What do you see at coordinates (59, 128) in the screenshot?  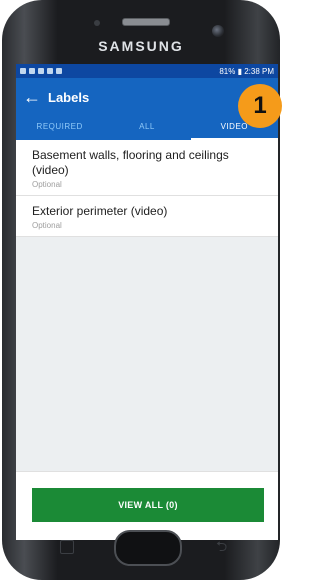 I see `tab-required: REQUIRED` at bounding box center [59, 128].